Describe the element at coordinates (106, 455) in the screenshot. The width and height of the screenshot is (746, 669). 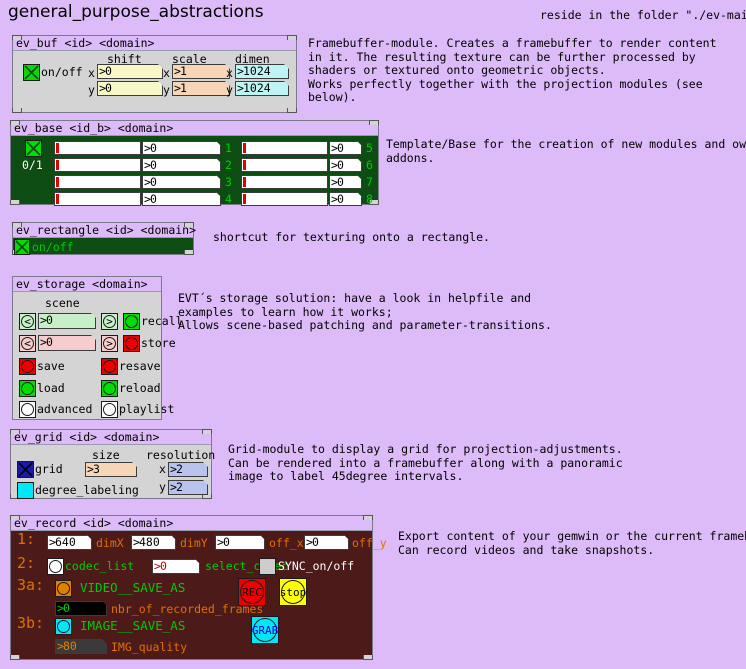
I see `size-title: size` at that location.